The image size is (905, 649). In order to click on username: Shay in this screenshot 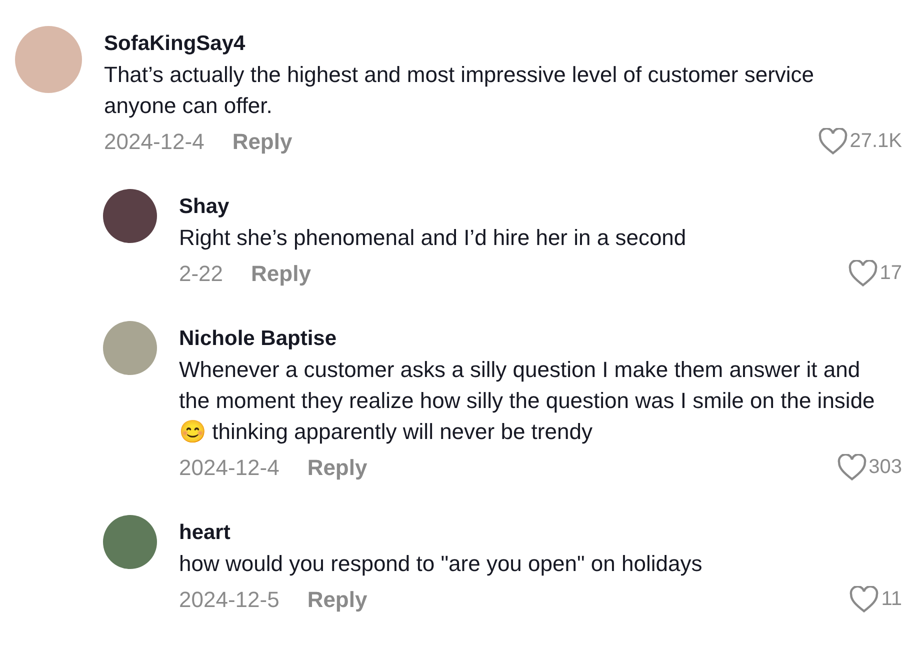, I will do `click(540, 207)`.